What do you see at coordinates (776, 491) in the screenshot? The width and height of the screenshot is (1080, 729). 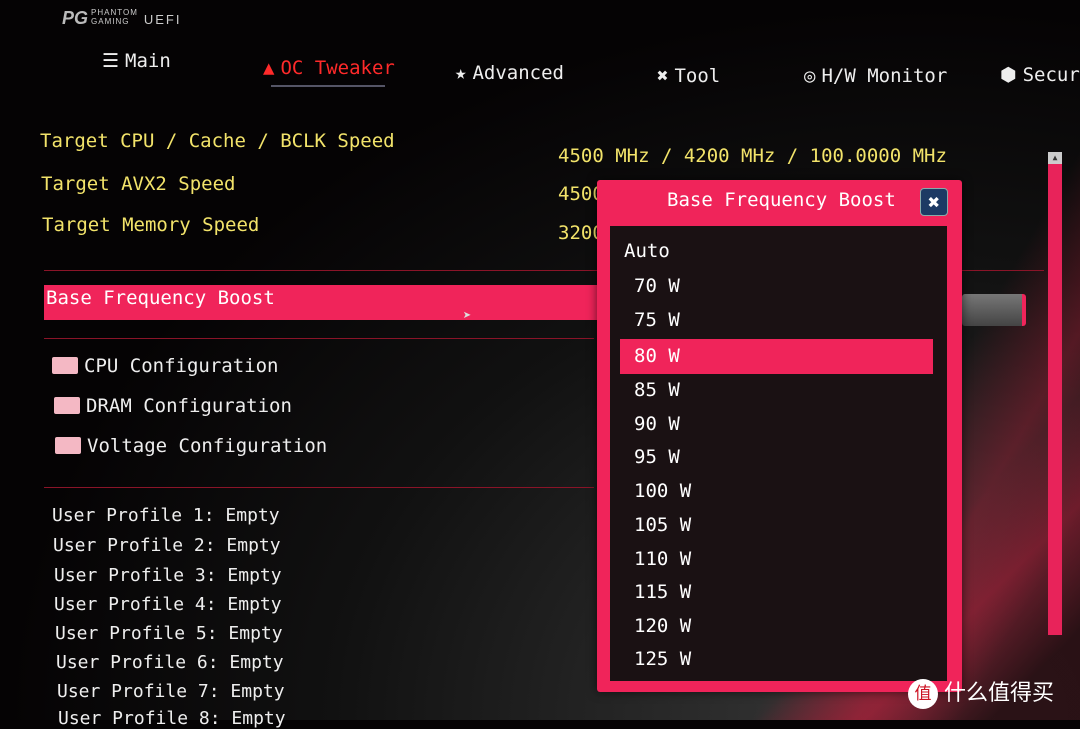 I see `option-100-w: 100 W` at bounding box center [776, 491].